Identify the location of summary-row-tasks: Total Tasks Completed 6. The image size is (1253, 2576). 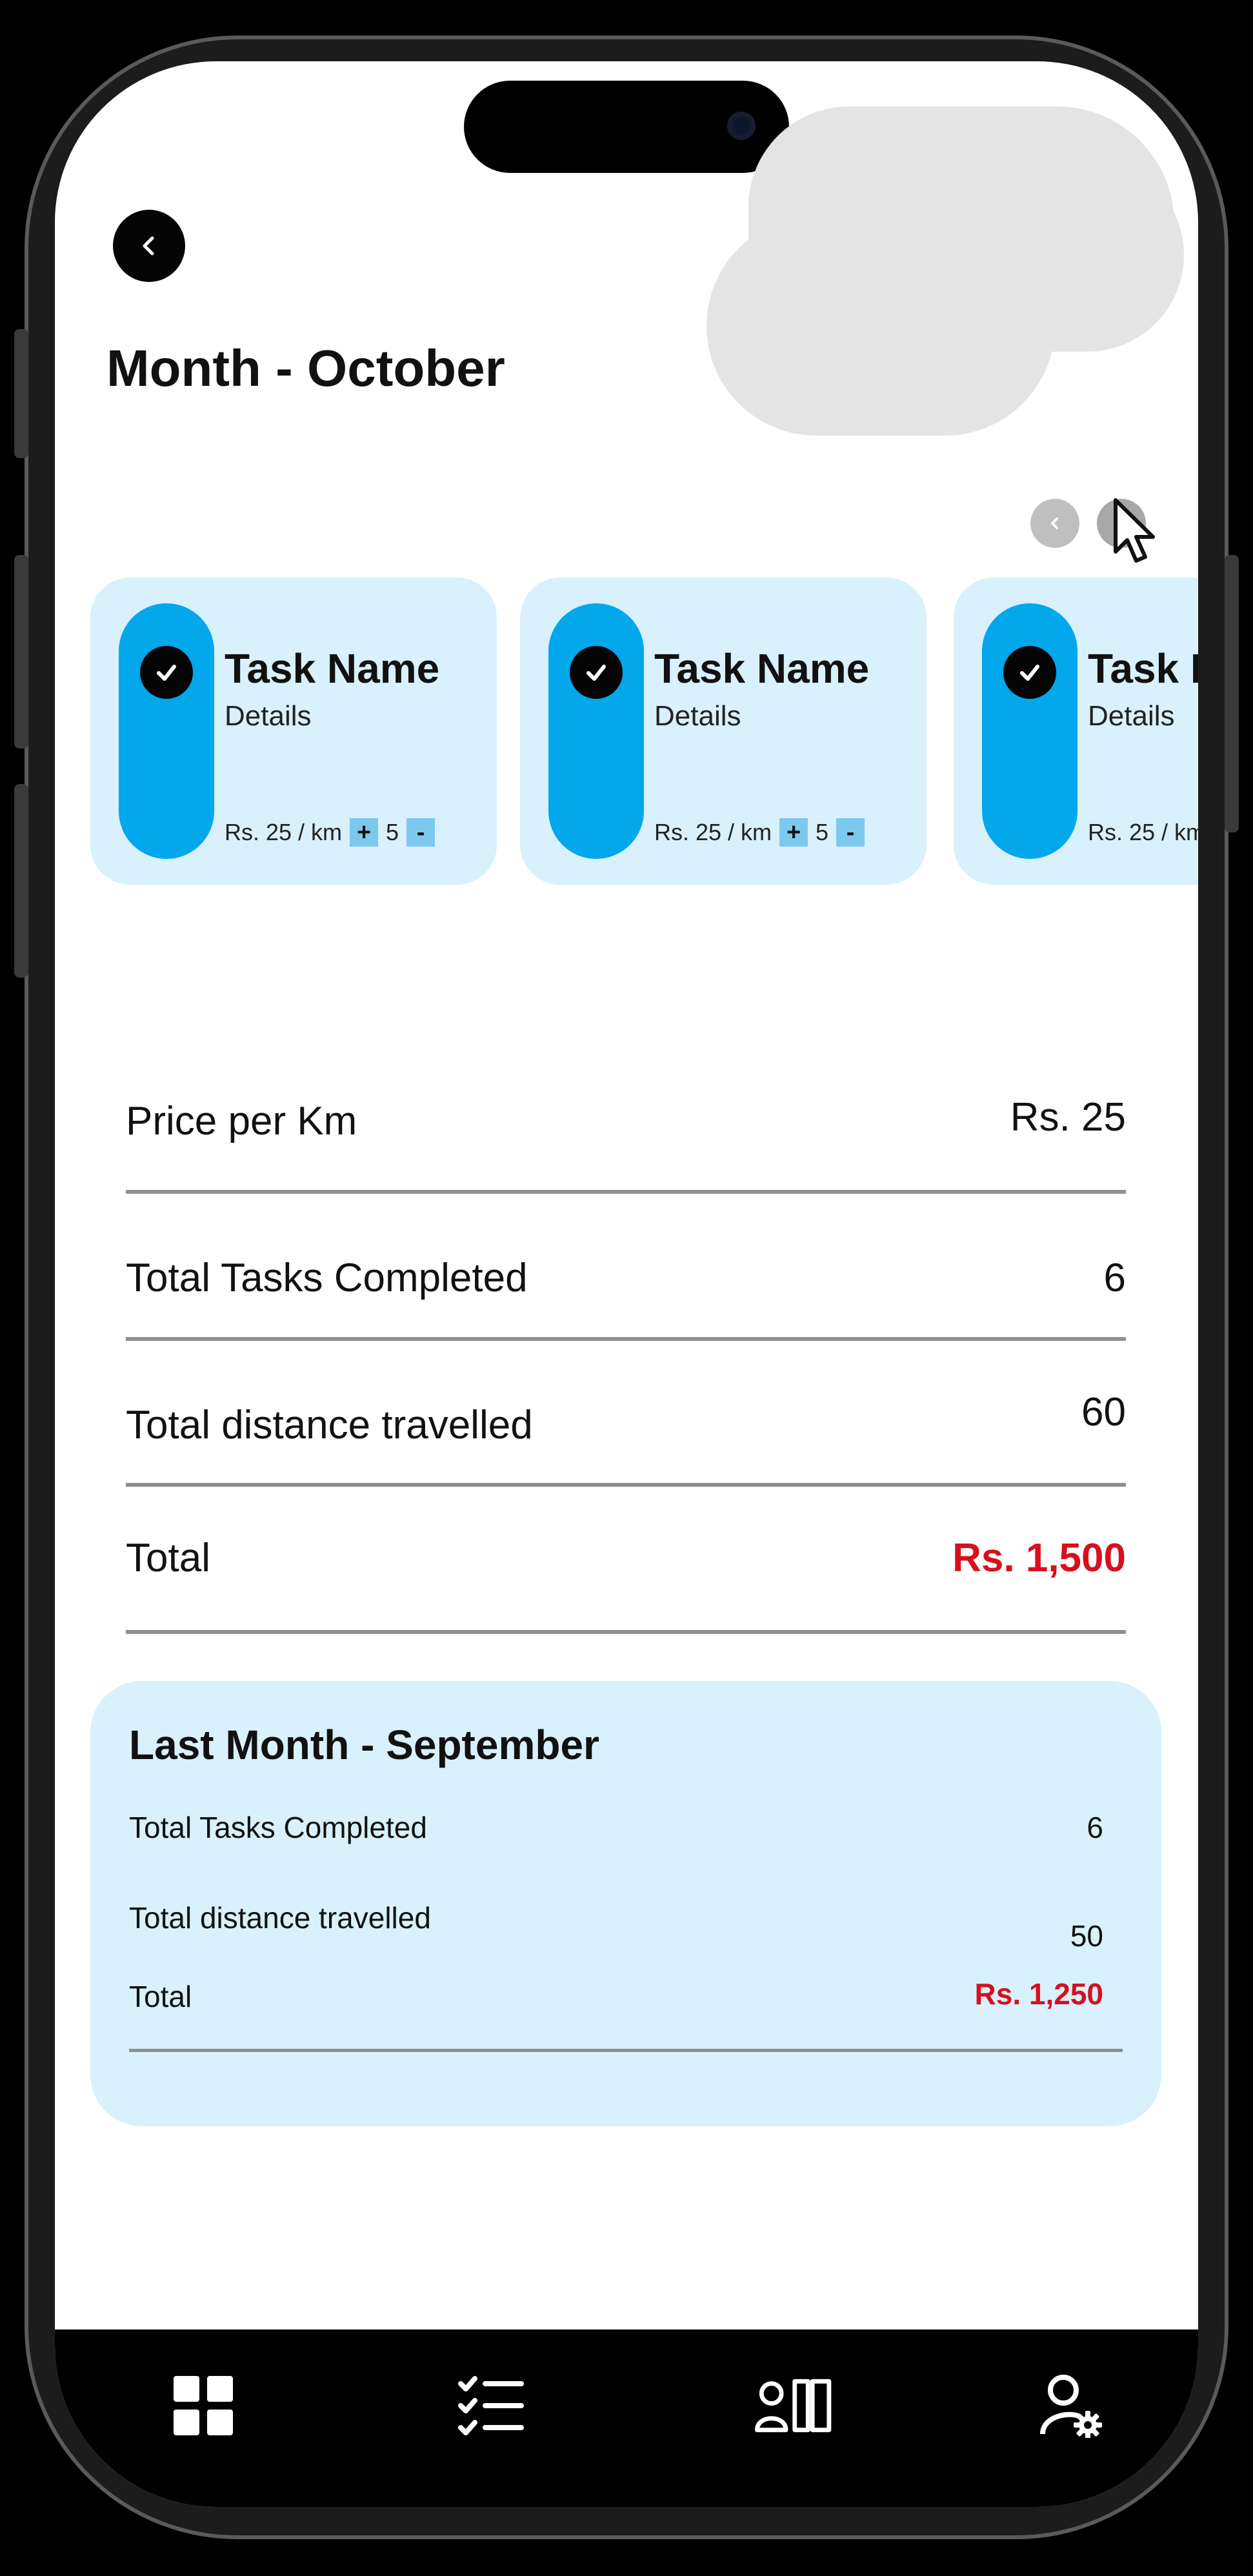
(626, 1267).